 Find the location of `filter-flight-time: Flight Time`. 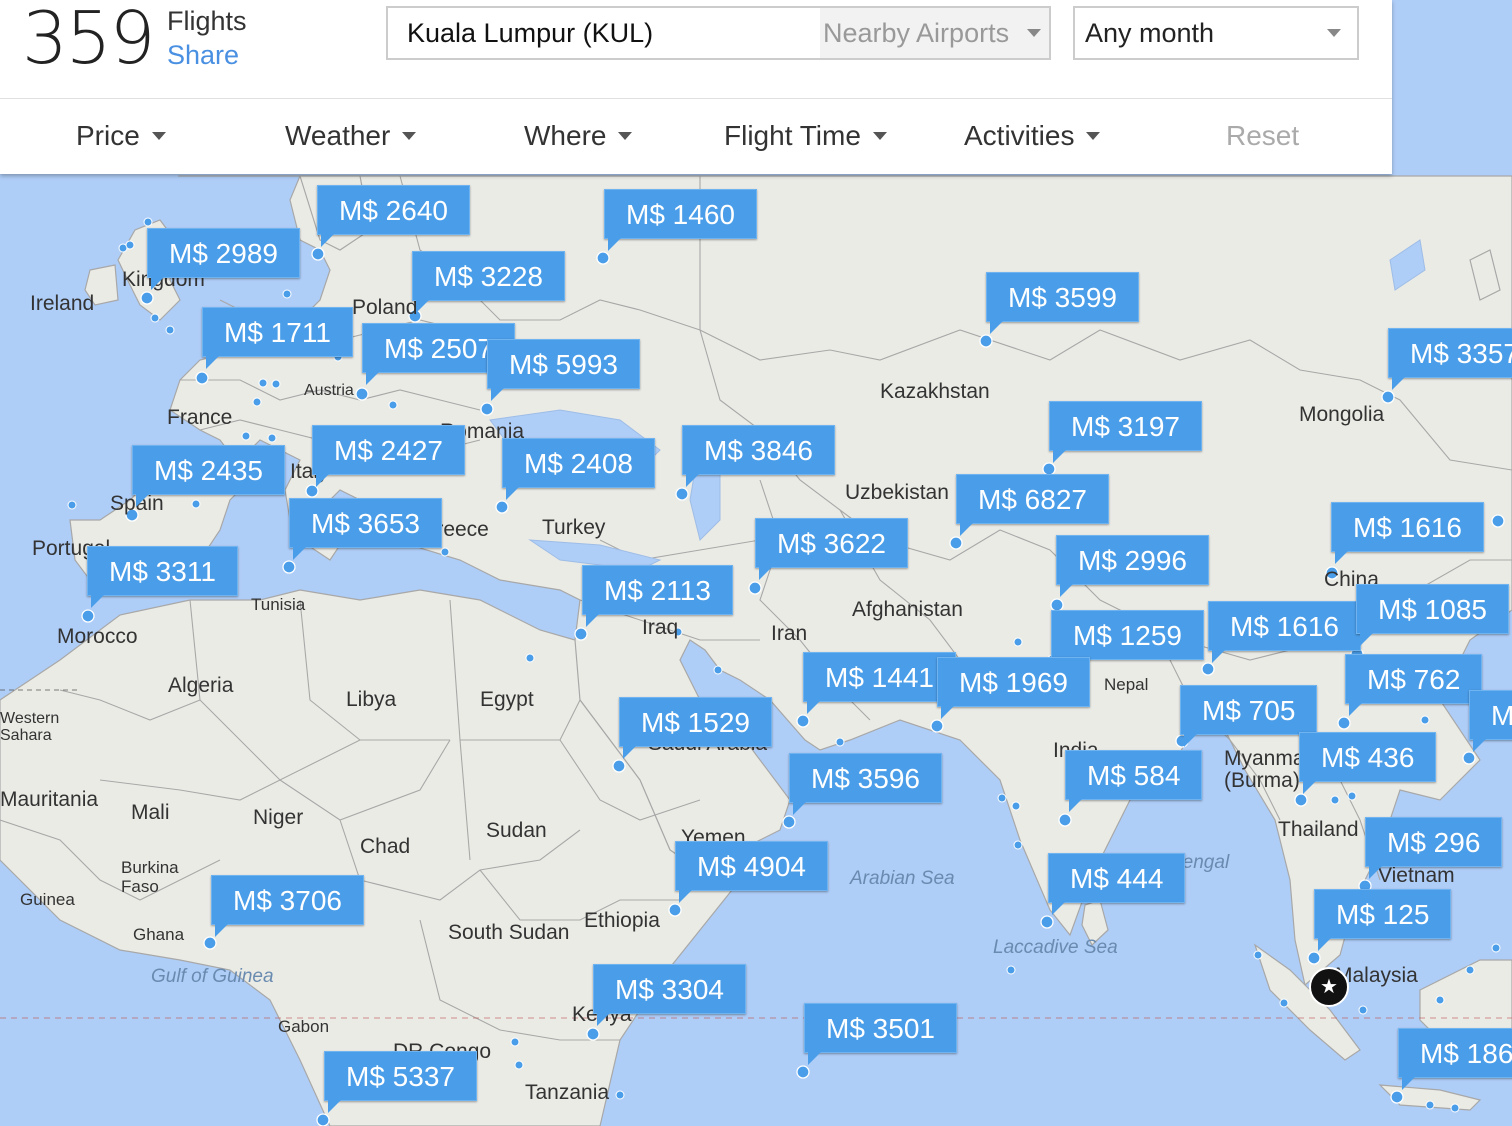

filter-flight-time: Flight Time is located at coordinates (805, 136).